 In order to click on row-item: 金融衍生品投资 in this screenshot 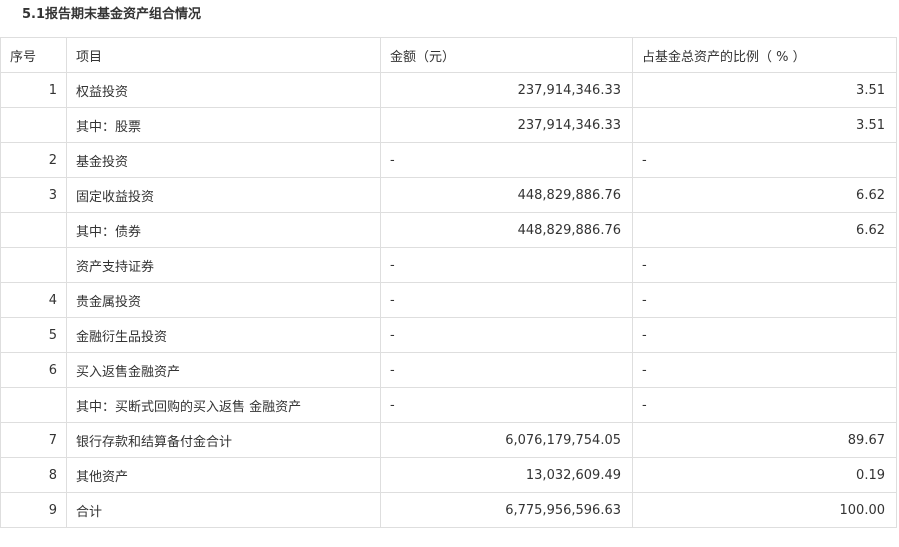, I will do `click(223, 335)`.